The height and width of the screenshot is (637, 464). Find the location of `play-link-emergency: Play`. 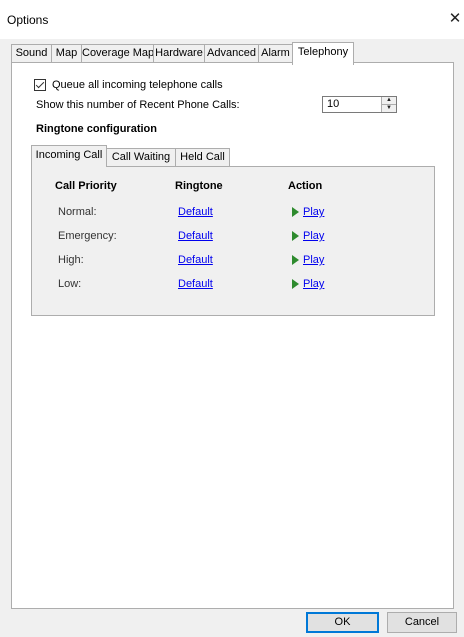

play-link-emergency: Play is located at coordinates (313, 236).